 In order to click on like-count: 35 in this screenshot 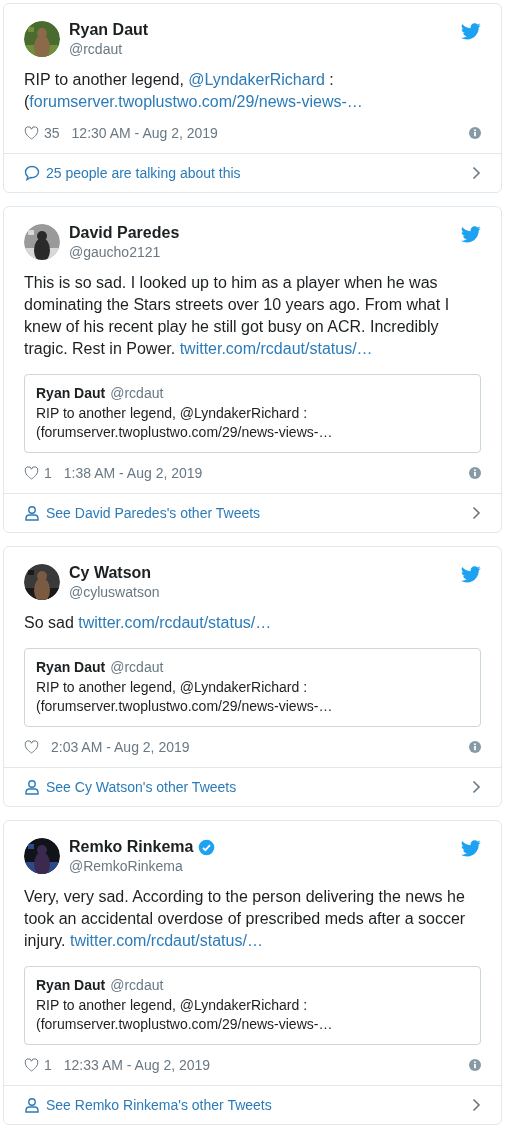, I will do `click(52, 133)`.